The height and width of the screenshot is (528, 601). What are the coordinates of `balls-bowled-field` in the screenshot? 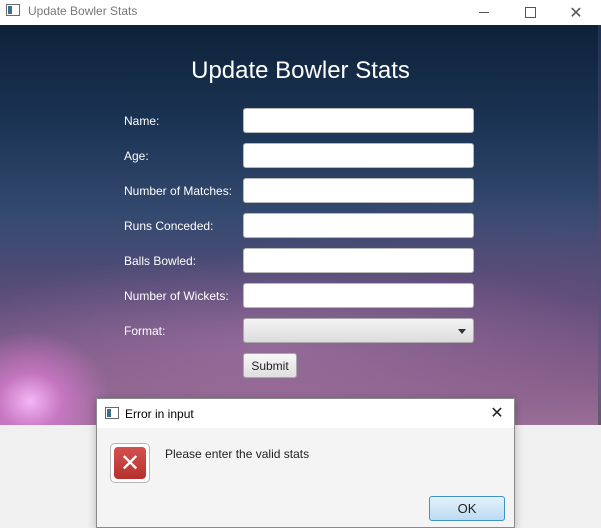 It's located at (358, 260).